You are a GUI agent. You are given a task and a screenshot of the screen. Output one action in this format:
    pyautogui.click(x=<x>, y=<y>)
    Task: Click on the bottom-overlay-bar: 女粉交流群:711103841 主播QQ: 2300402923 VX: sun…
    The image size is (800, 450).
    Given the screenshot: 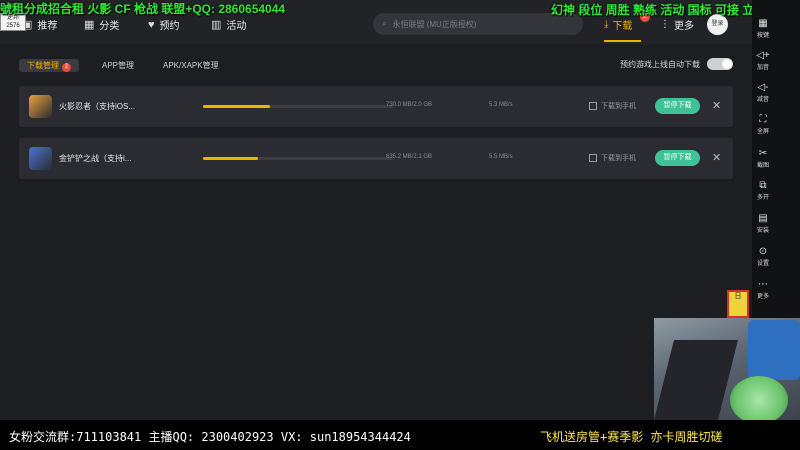 What is the action you would take?
    pyautogui.click(x=400, y=435)
    